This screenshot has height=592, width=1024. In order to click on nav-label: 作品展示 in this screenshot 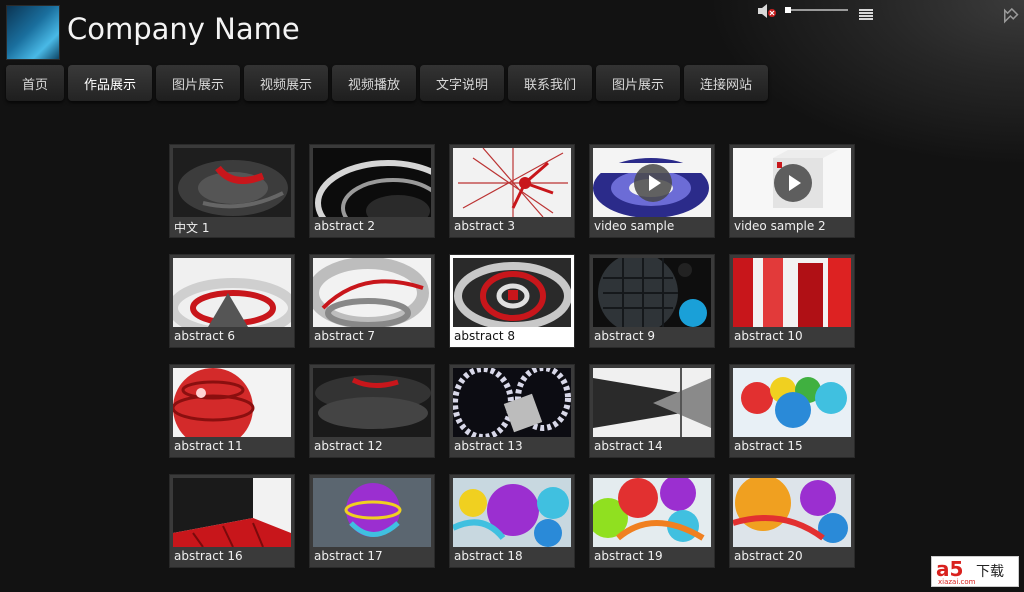, I will do `click(109, 85)`.